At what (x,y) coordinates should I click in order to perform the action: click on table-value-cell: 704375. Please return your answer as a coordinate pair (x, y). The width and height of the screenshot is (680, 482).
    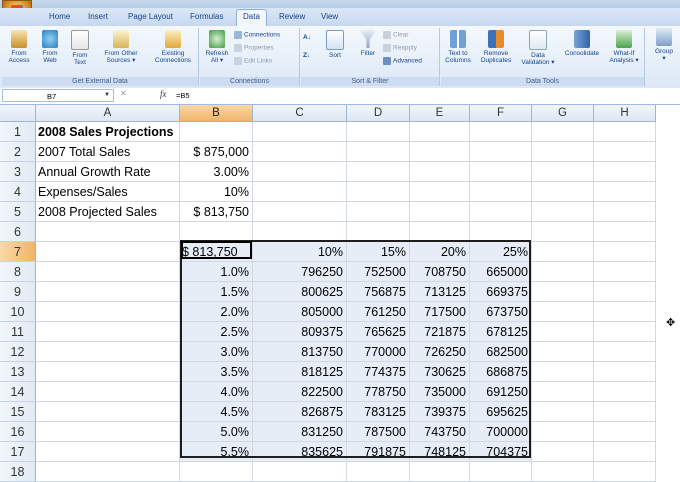
    Looking at the image, I should click on (501, 452).